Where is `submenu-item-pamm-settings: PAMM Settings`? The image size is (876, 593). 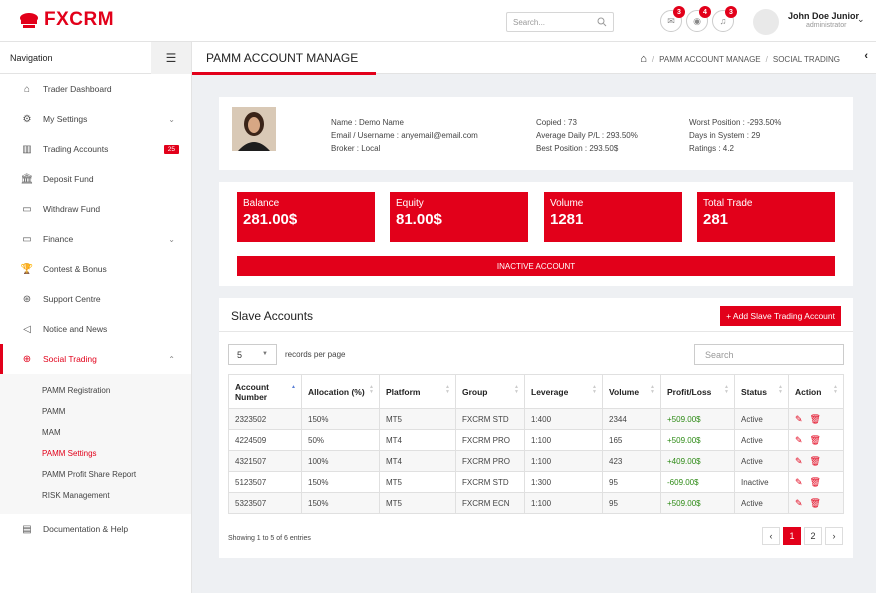
submenu-item-pamm-settings: PAMM Settings is located at coordinates (95, 453).